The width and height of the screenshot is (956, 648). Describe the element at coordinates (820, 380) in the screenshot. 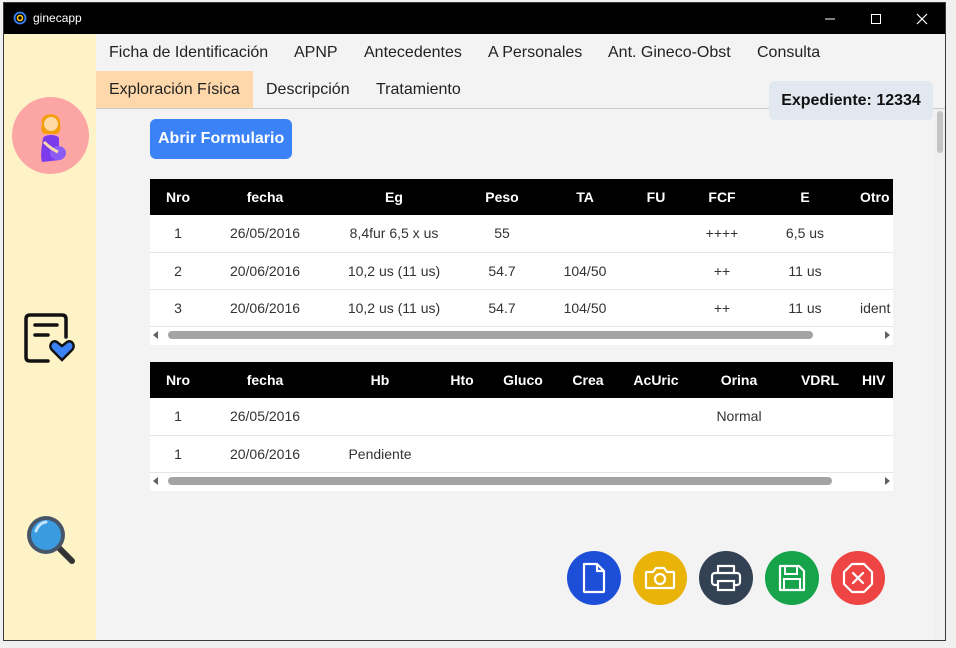

I see `column-header: VDRL` at that location.